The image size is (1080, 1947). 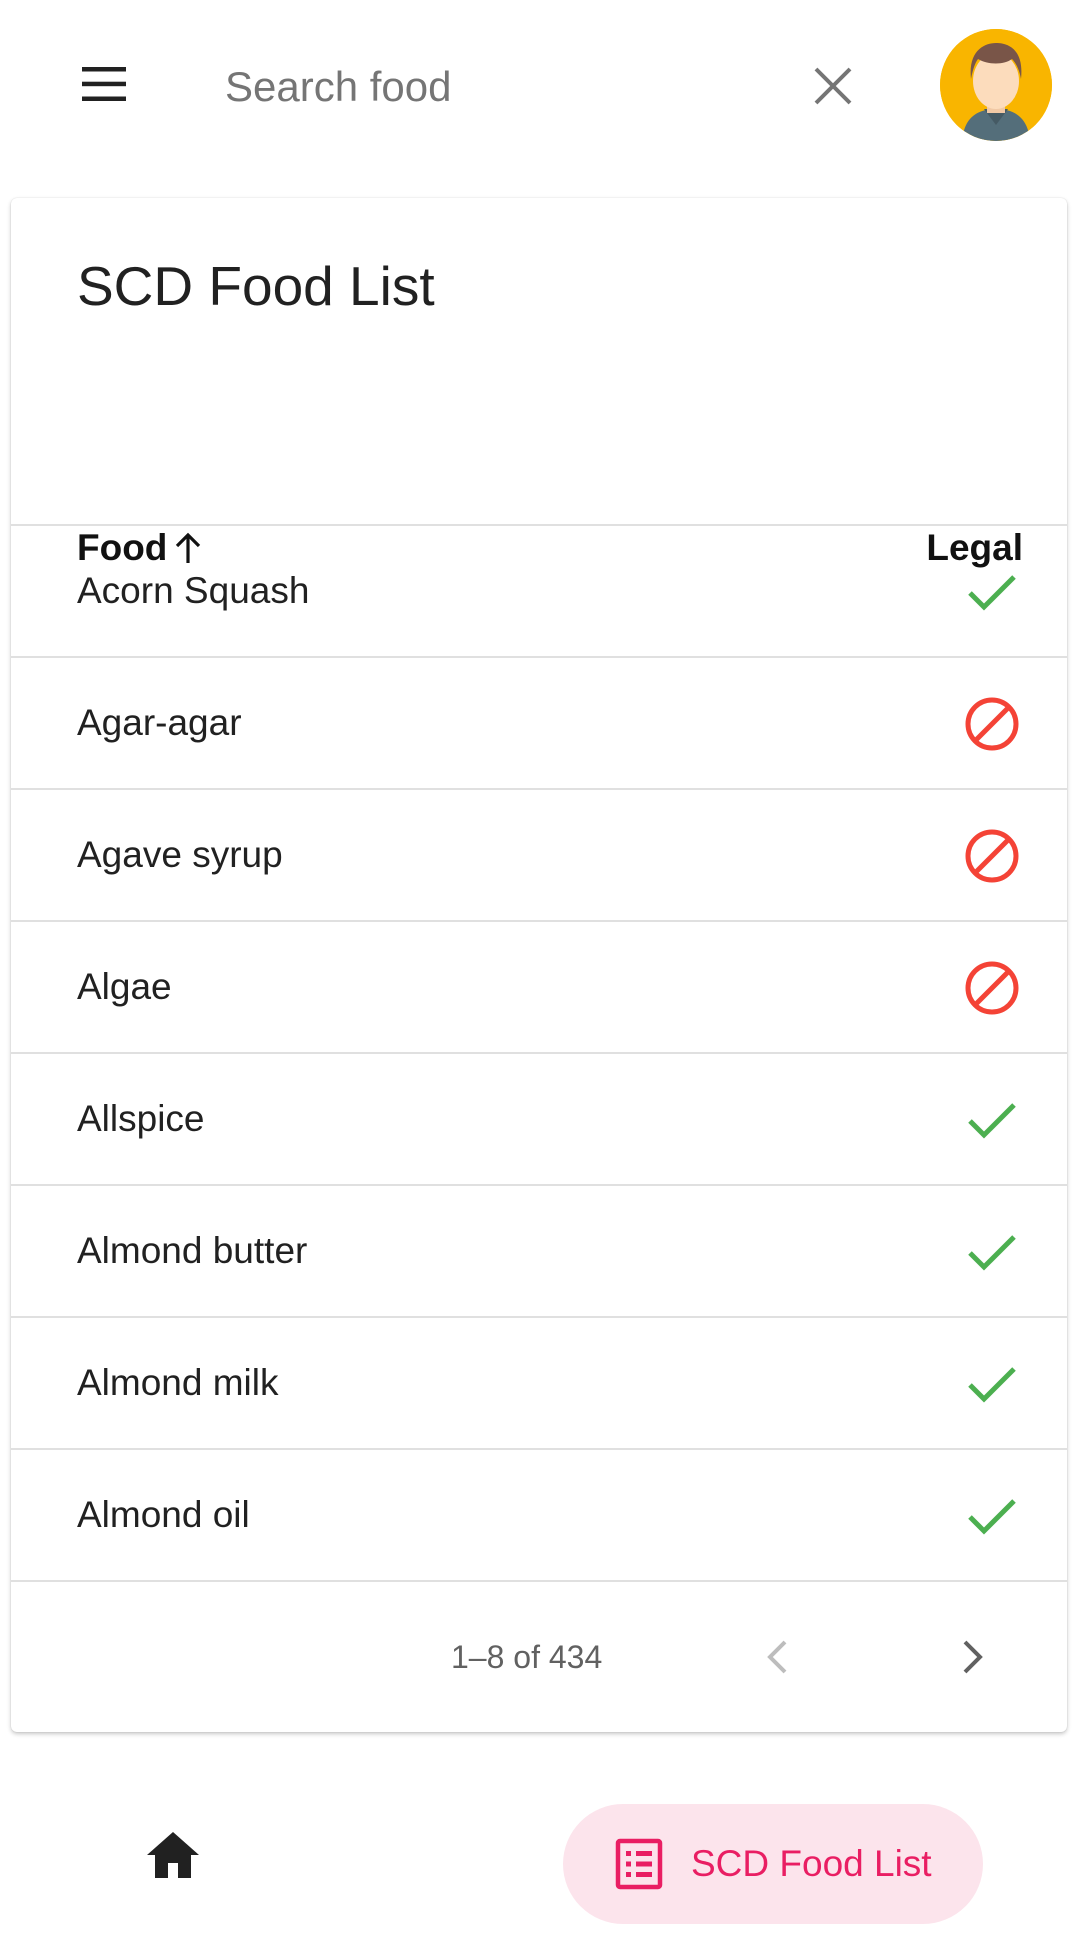 What do you see at coordinates (539, 1252) in the screenshot?
I see `table-row: Almond butter` at bounding box center [539, 1252].